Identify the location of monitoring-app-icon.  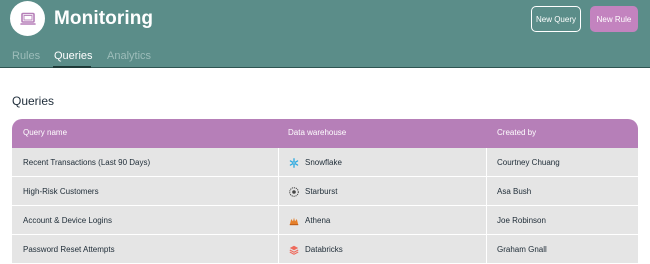
(27, 18).